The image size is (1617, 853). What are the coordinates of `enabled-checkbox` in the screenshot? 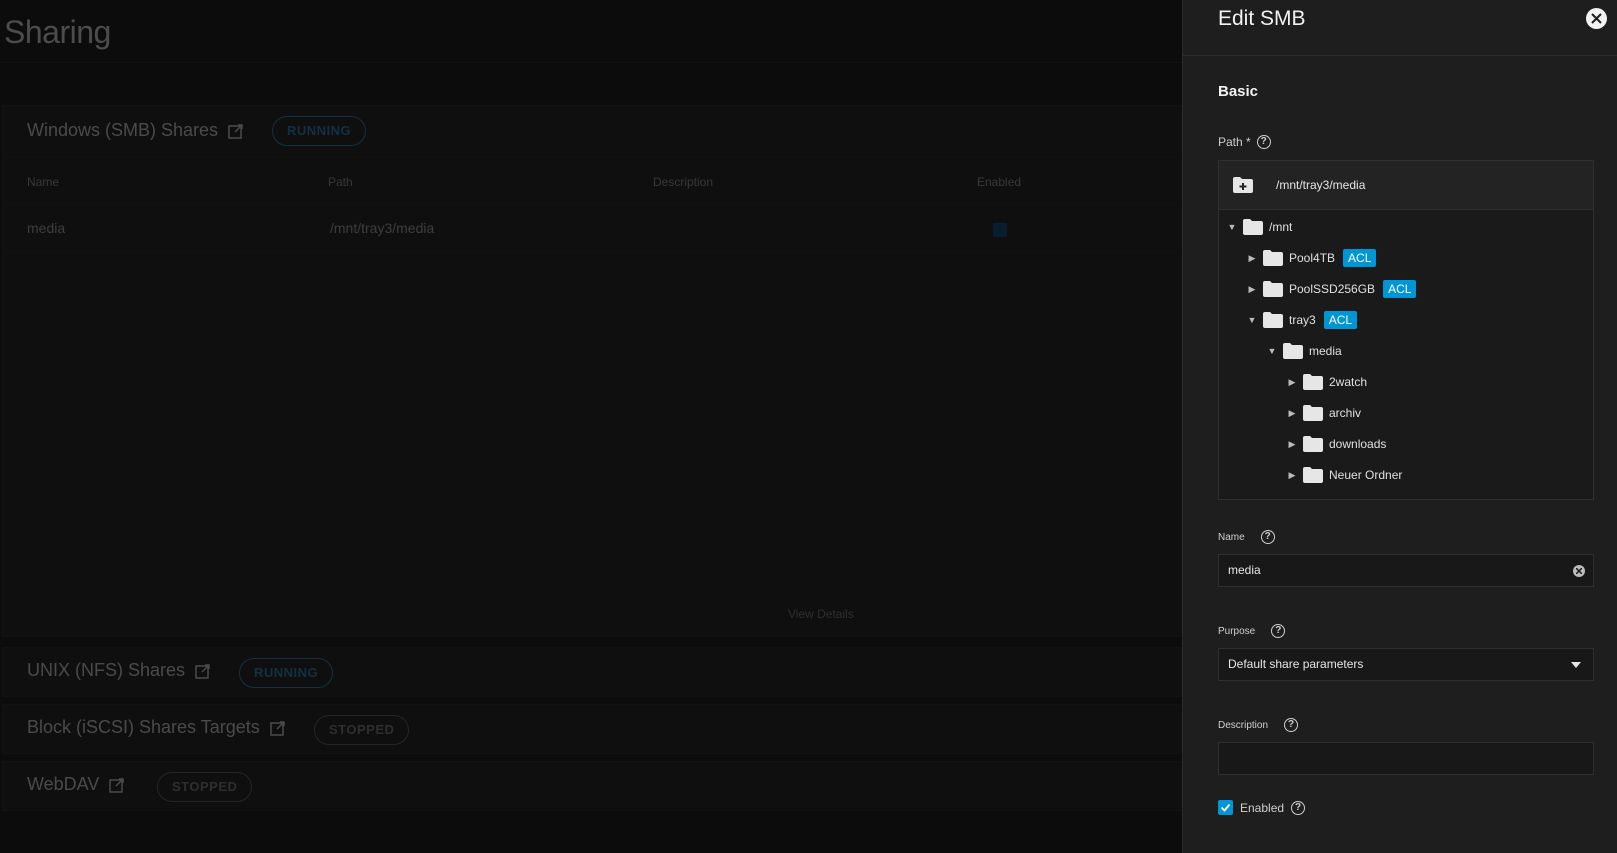 It's located at (1225, 807).